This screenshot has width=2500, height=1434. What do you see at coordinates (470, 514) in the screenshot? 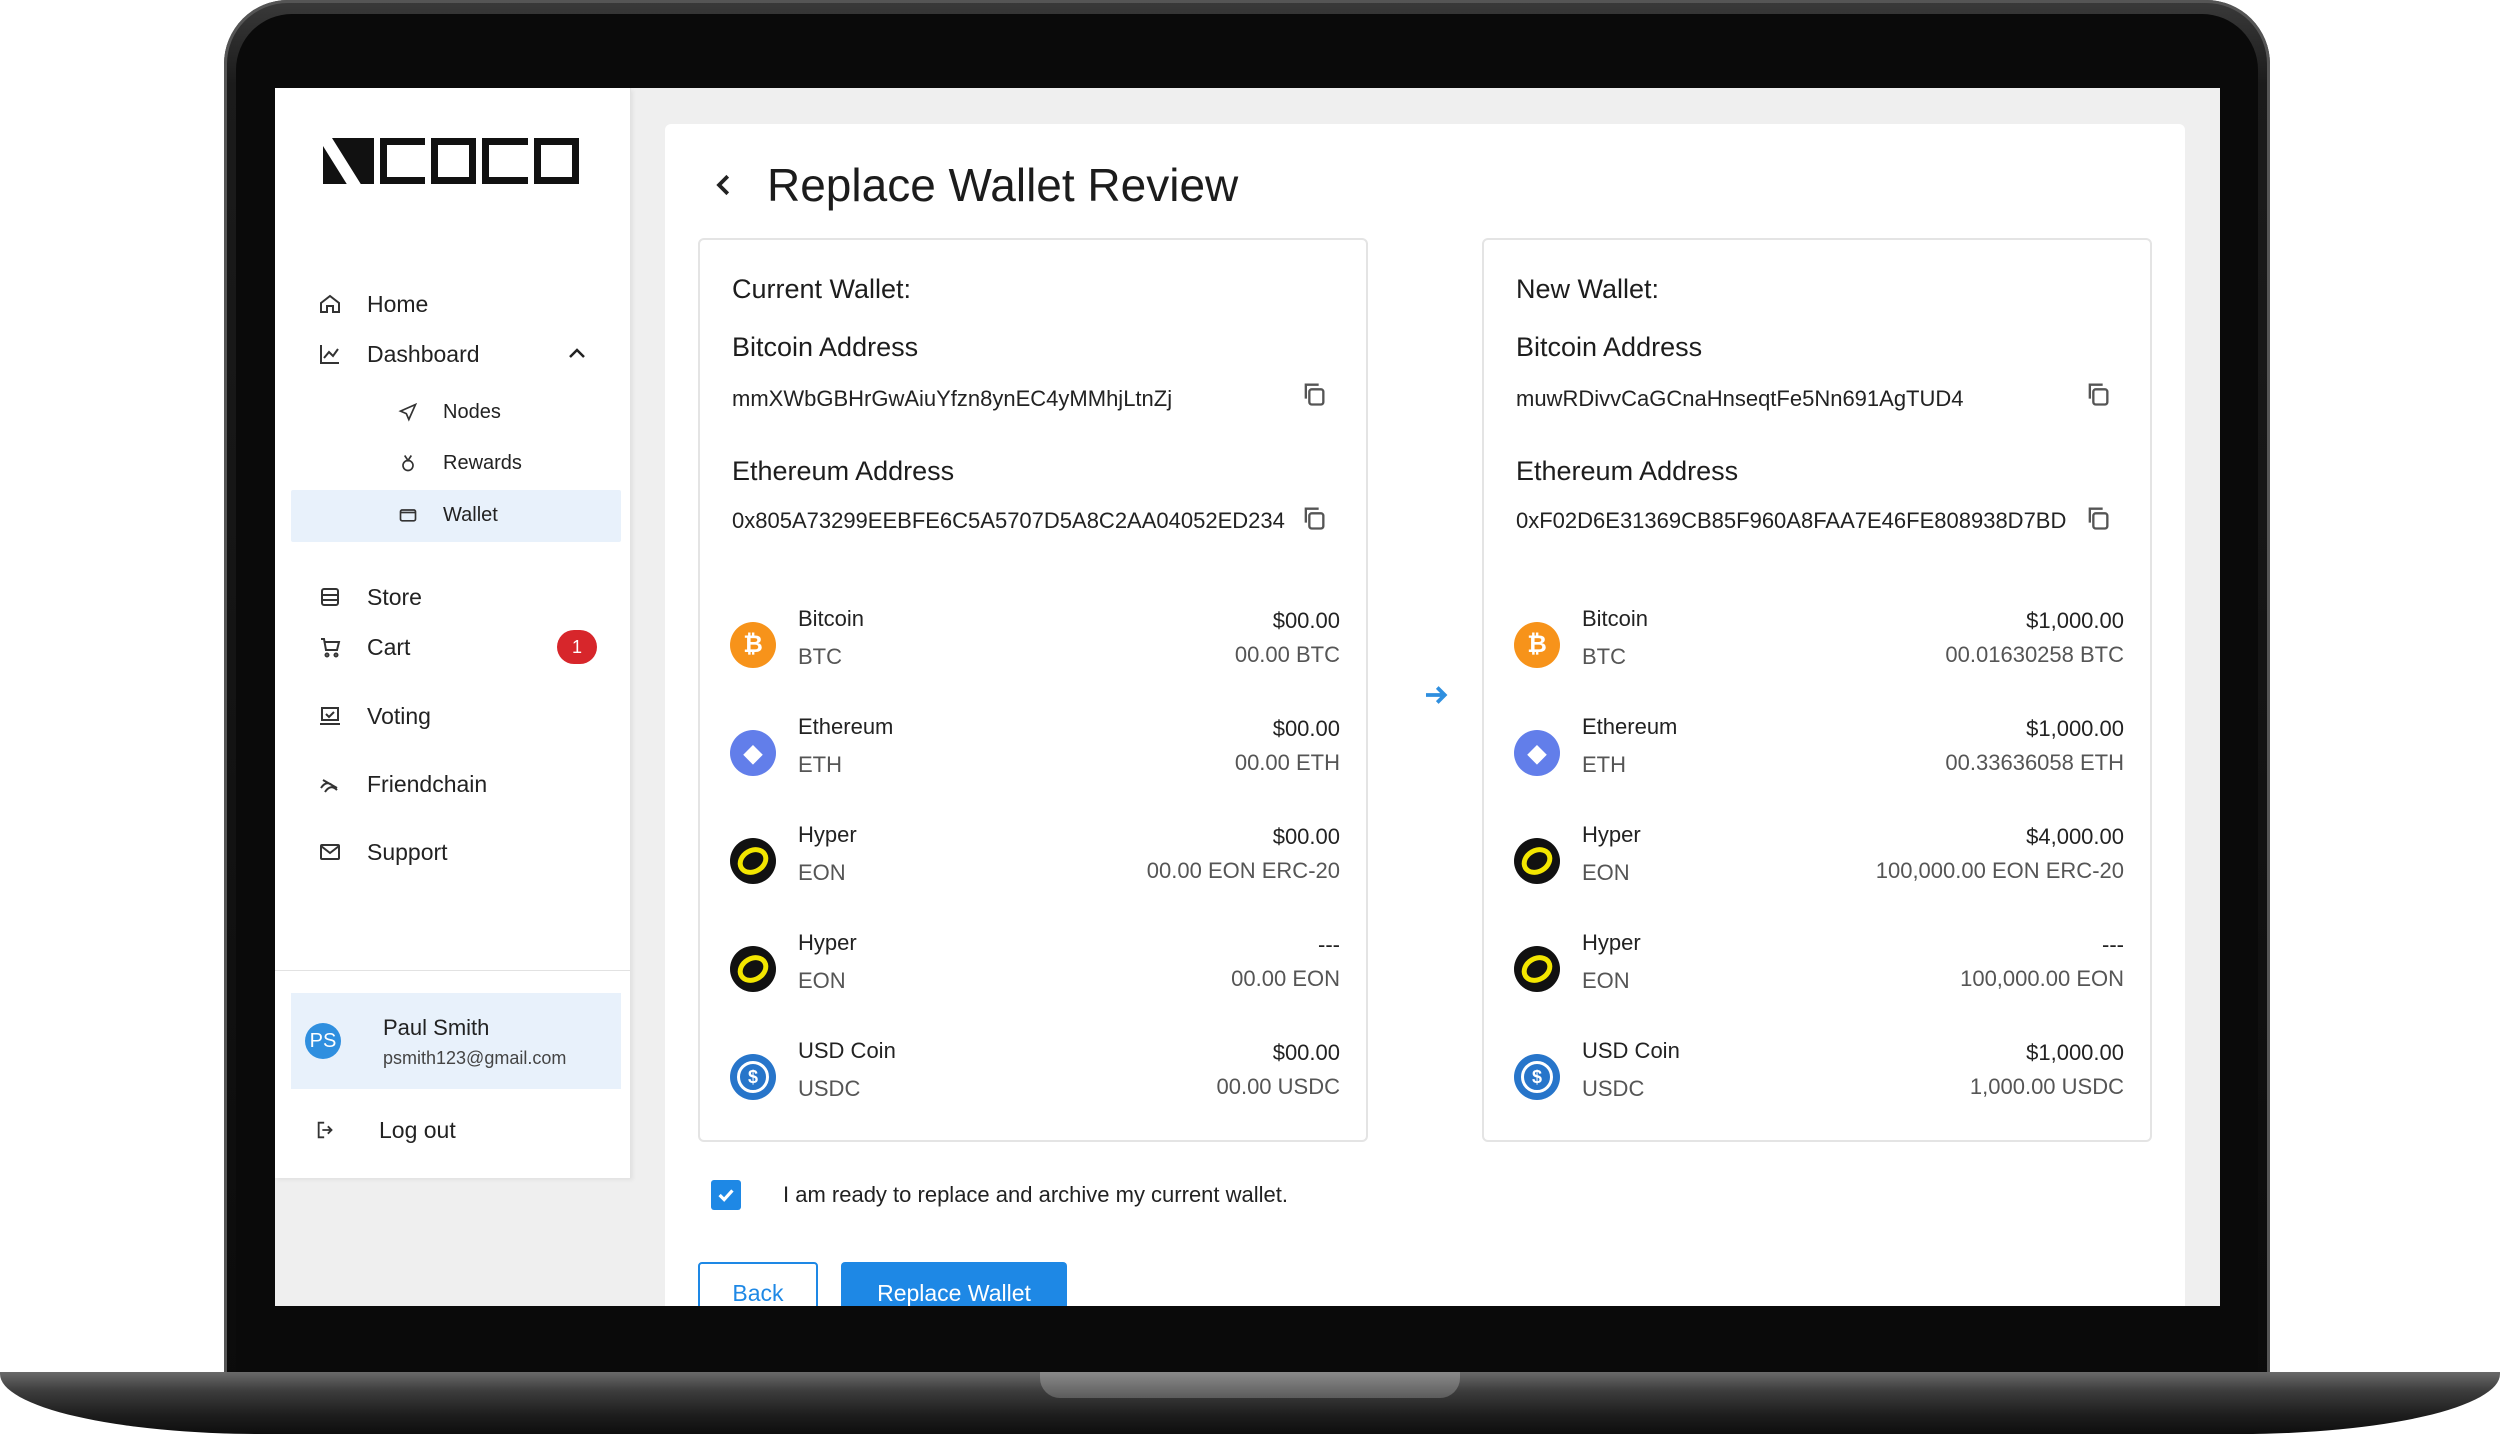
I see `sidebar-subitem-label: Wallet` at bounding box center [470, 514].